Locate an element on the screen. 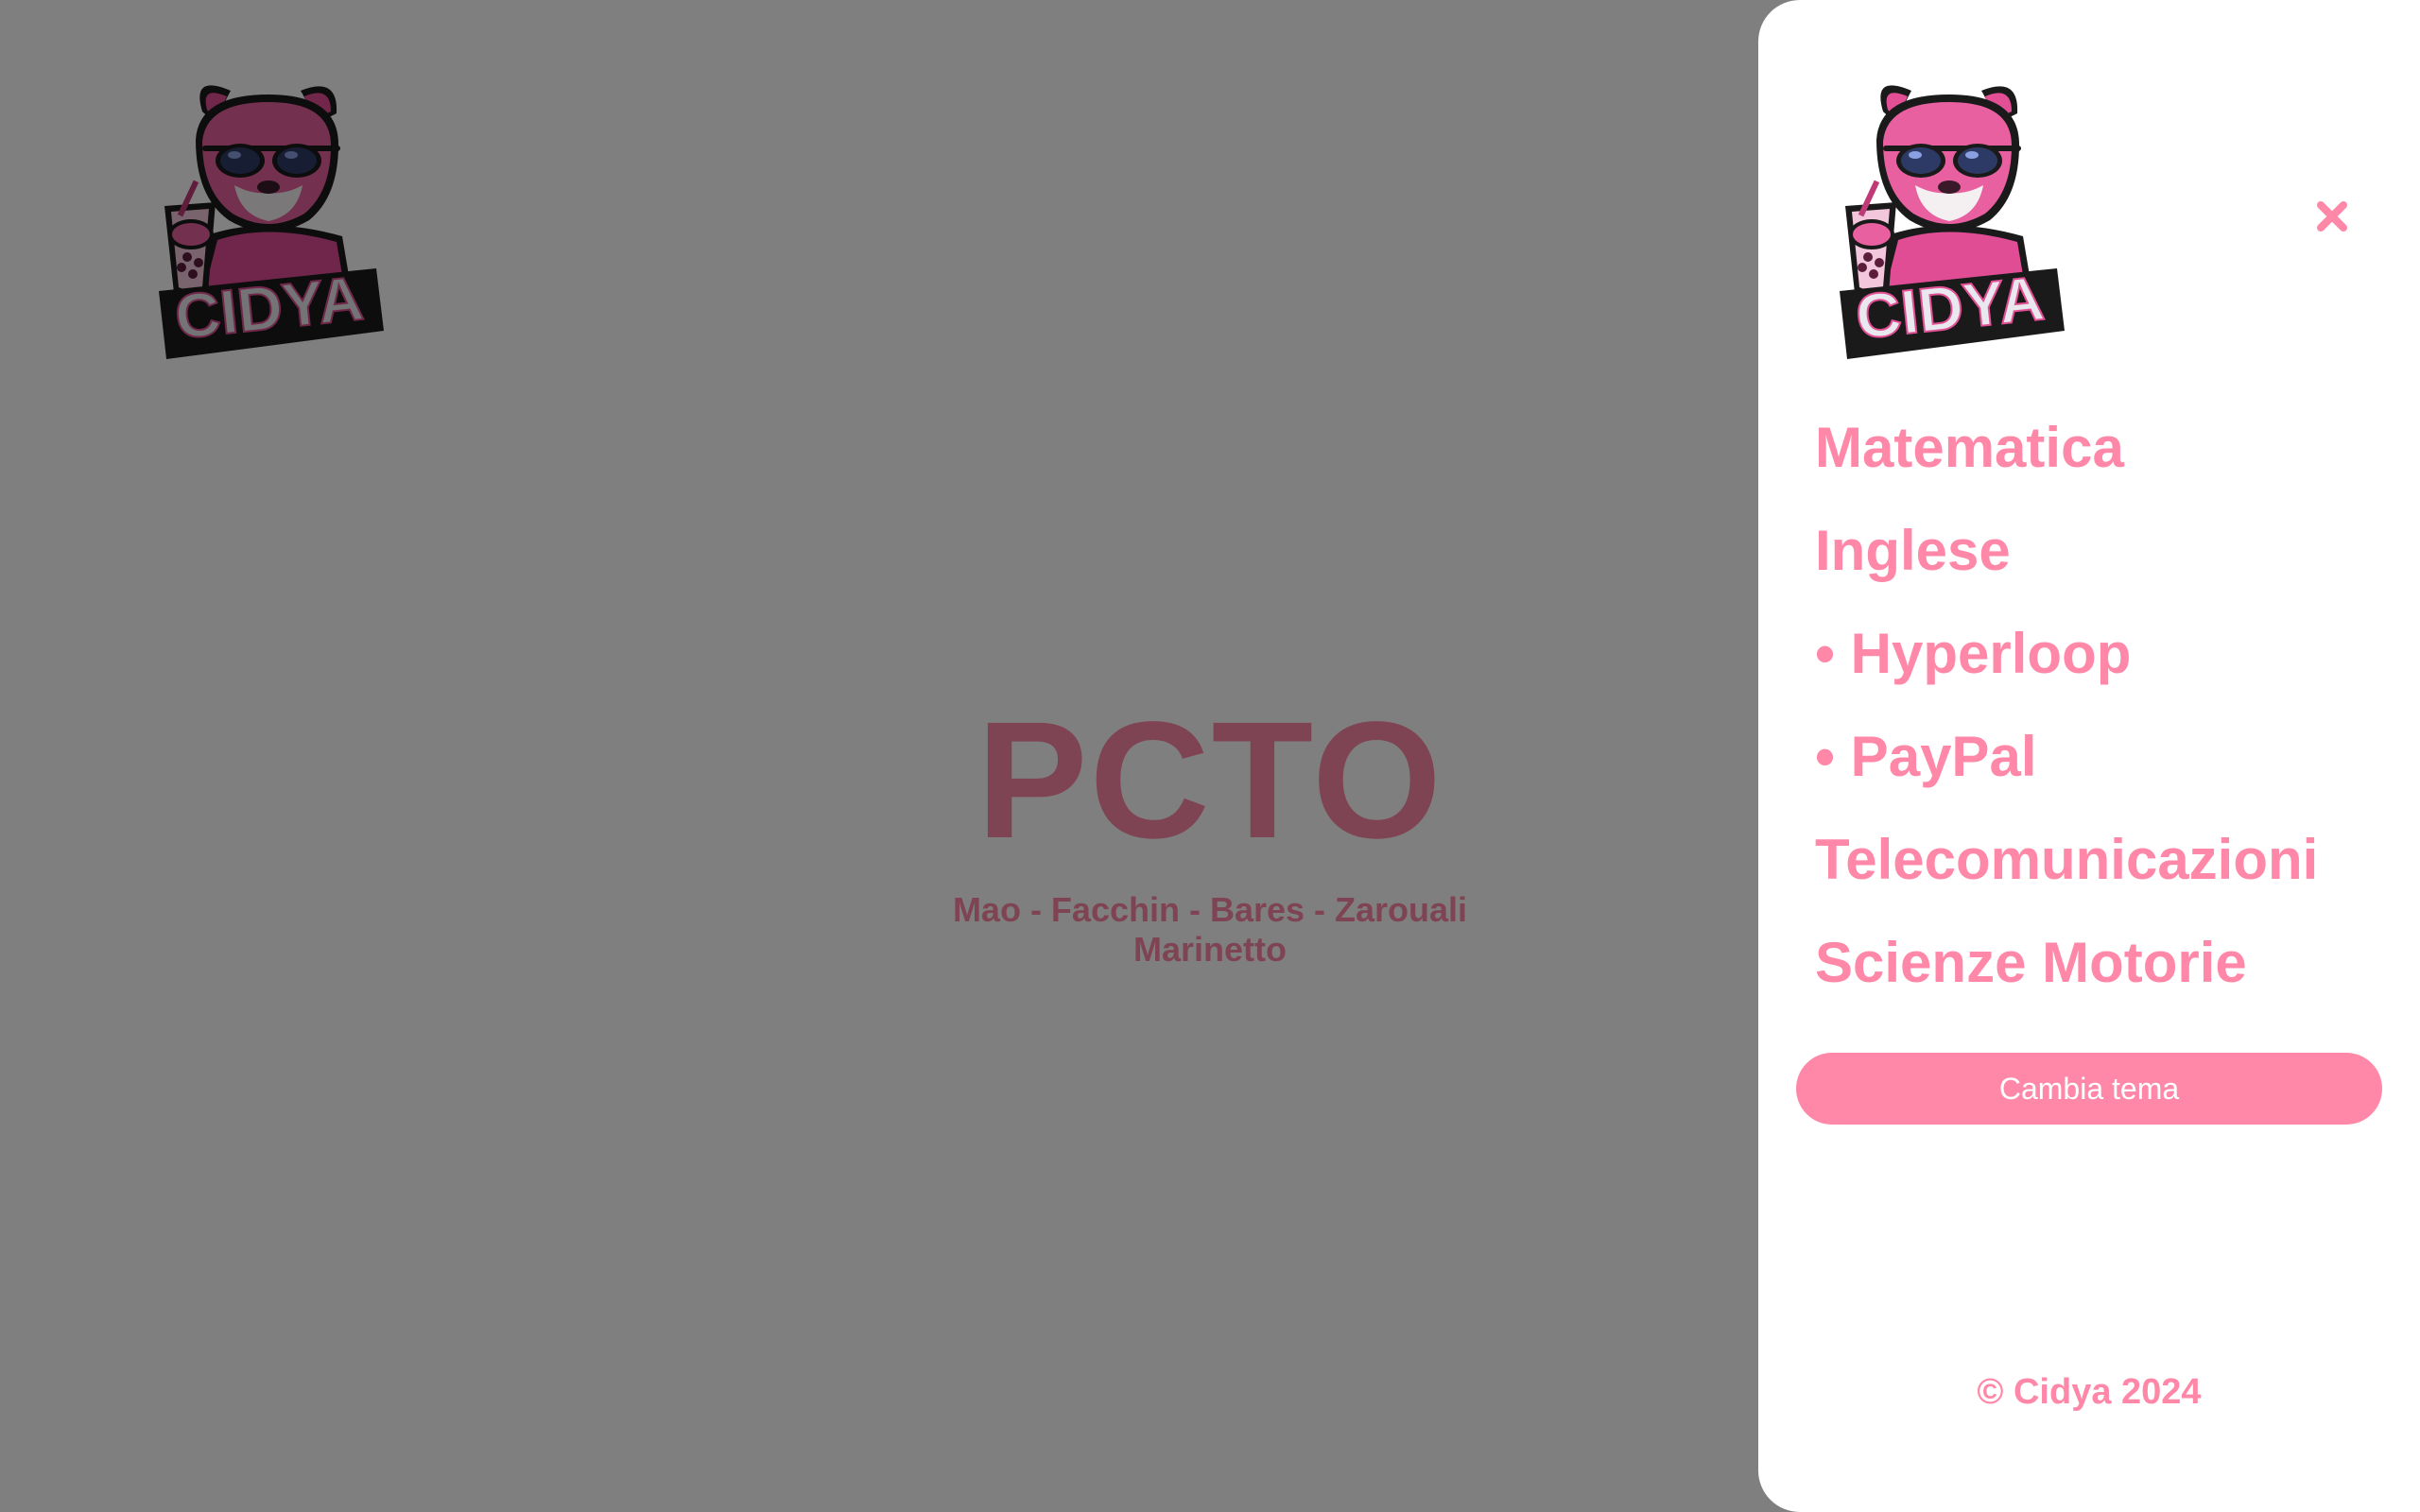 Image resolution: width=2420 pixels, height=1512 pixels. menu-item-matematica: Matematica is located at coordinates (2108, 455).